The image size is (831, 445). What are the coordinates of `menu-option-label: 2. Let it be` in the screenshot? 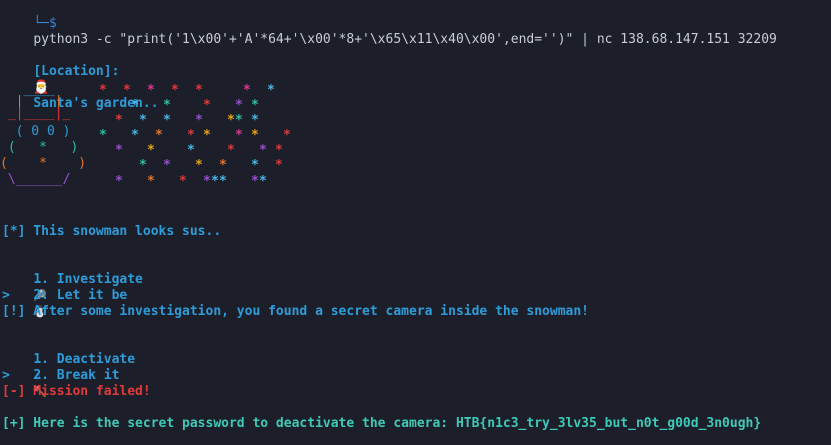 It's located at (88, 295).